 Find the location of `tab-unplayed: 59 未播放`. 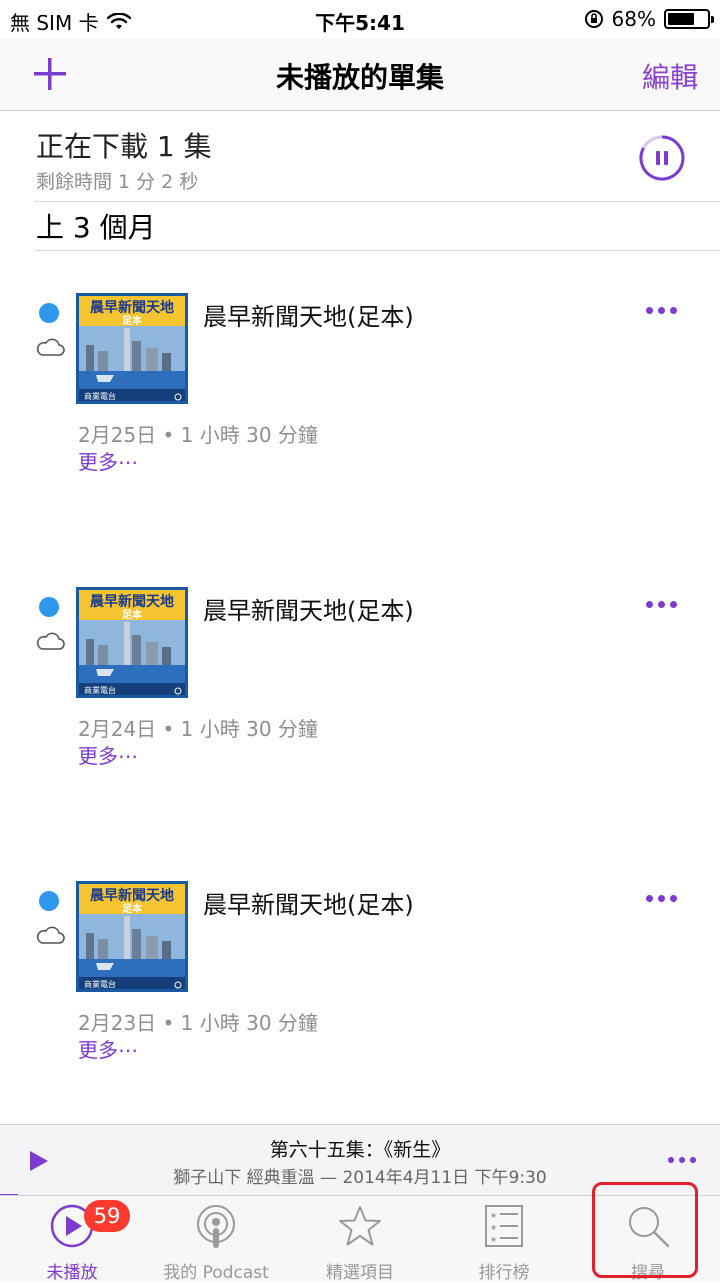

tab-unplayed: 59 未播放 is located at coordinates (72, 1239).